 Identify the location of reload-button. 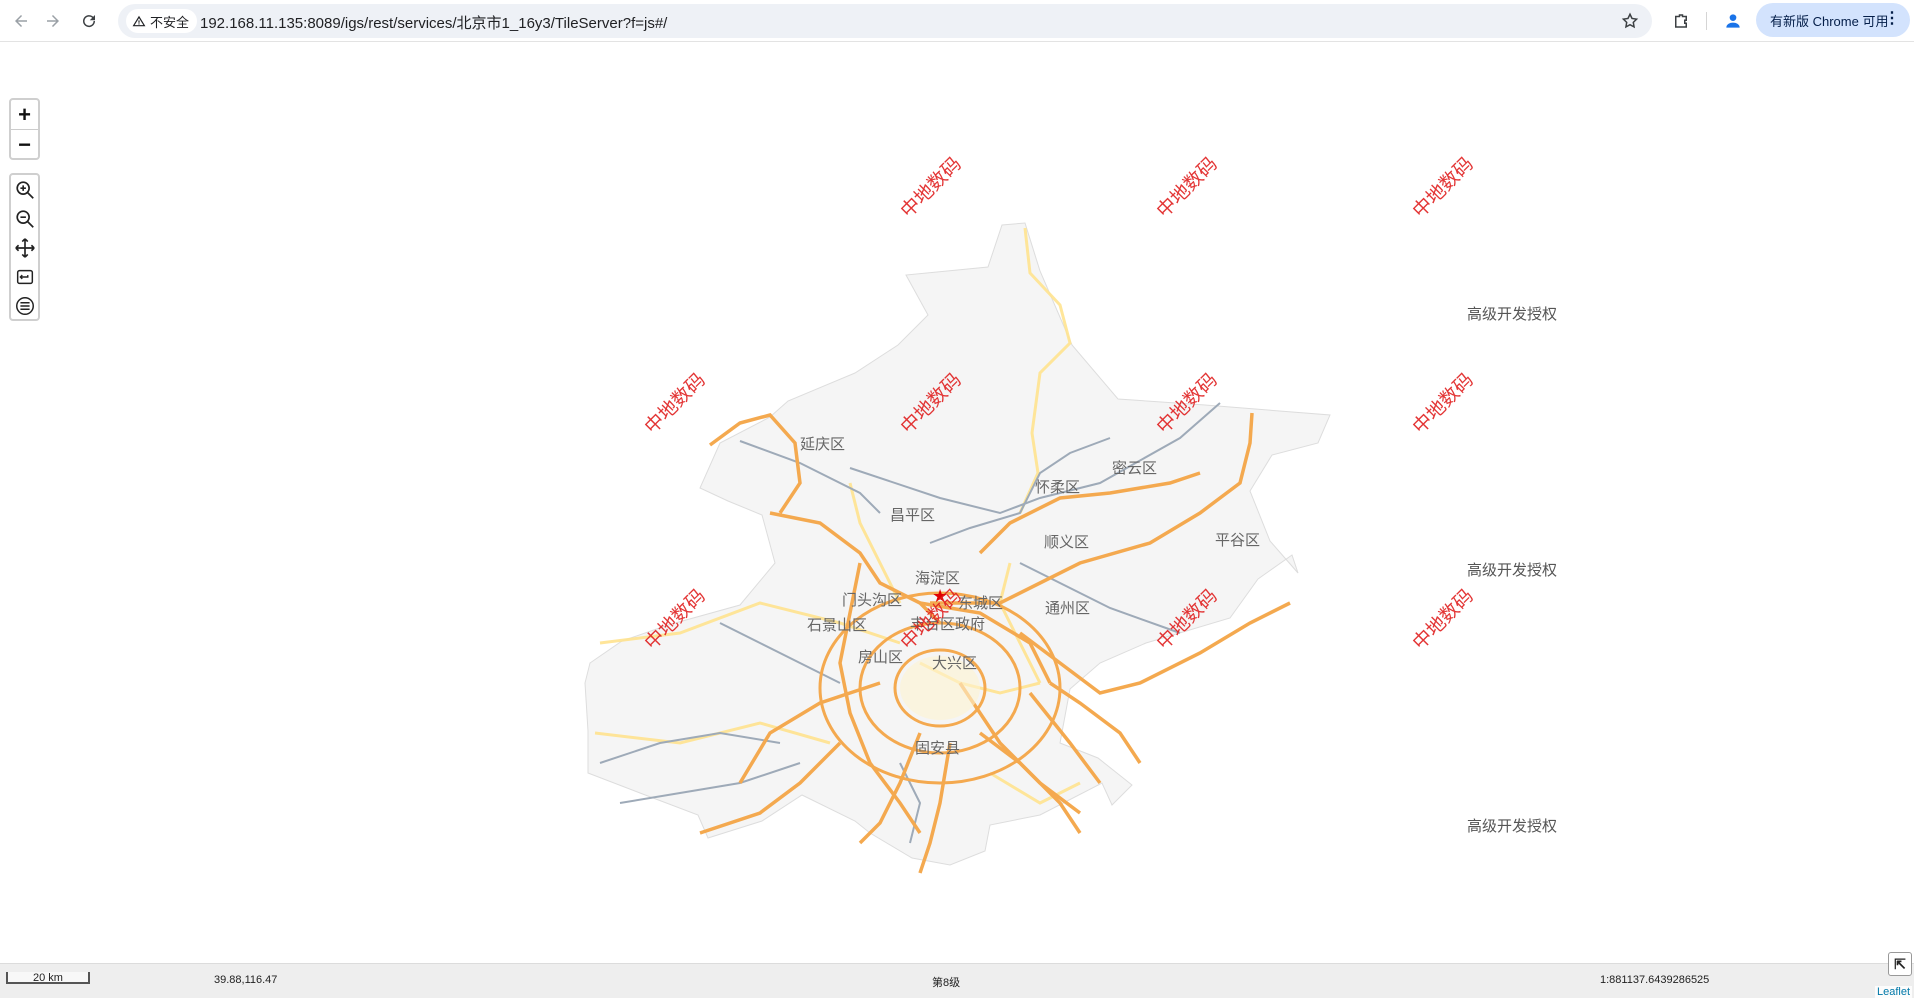
(89, 21).